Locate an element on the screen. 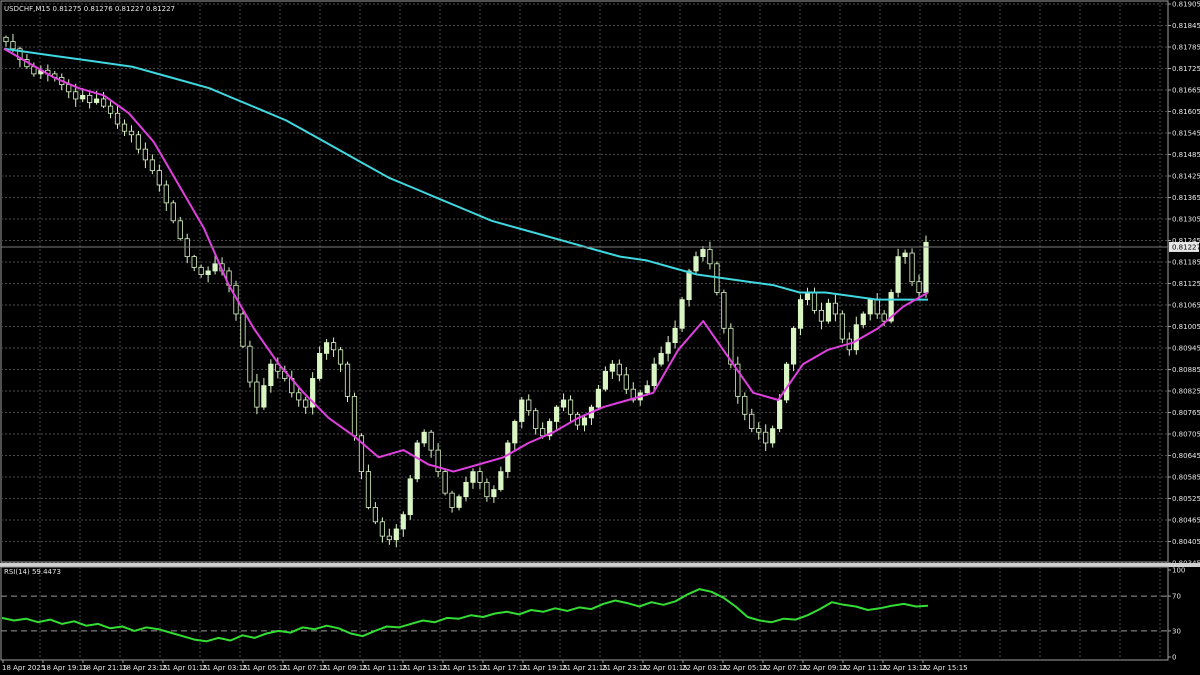  x-tick-label: 21 Apr 09:15 is located at coordinates (345, 668).